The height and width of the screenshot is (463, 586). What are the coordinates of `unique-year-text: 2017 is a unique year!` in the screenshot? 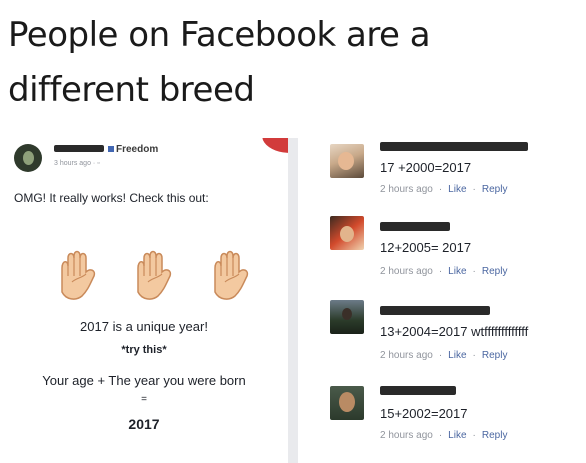 It's located at (144, 326).